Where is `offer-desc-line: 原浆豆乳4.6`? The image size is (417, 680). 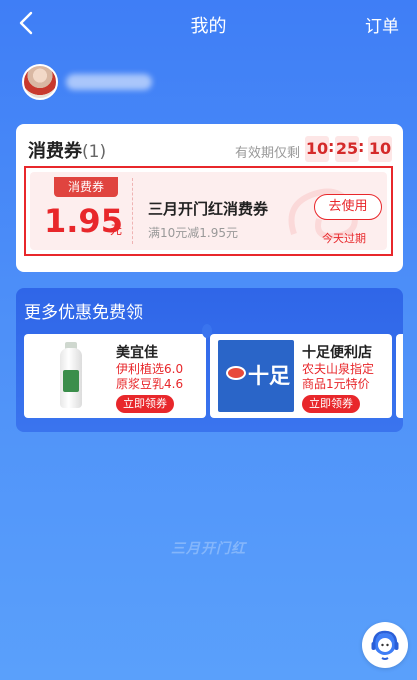
offer-desc-line: 原浆豆乳4.6 is located at coordinates (150, 384).